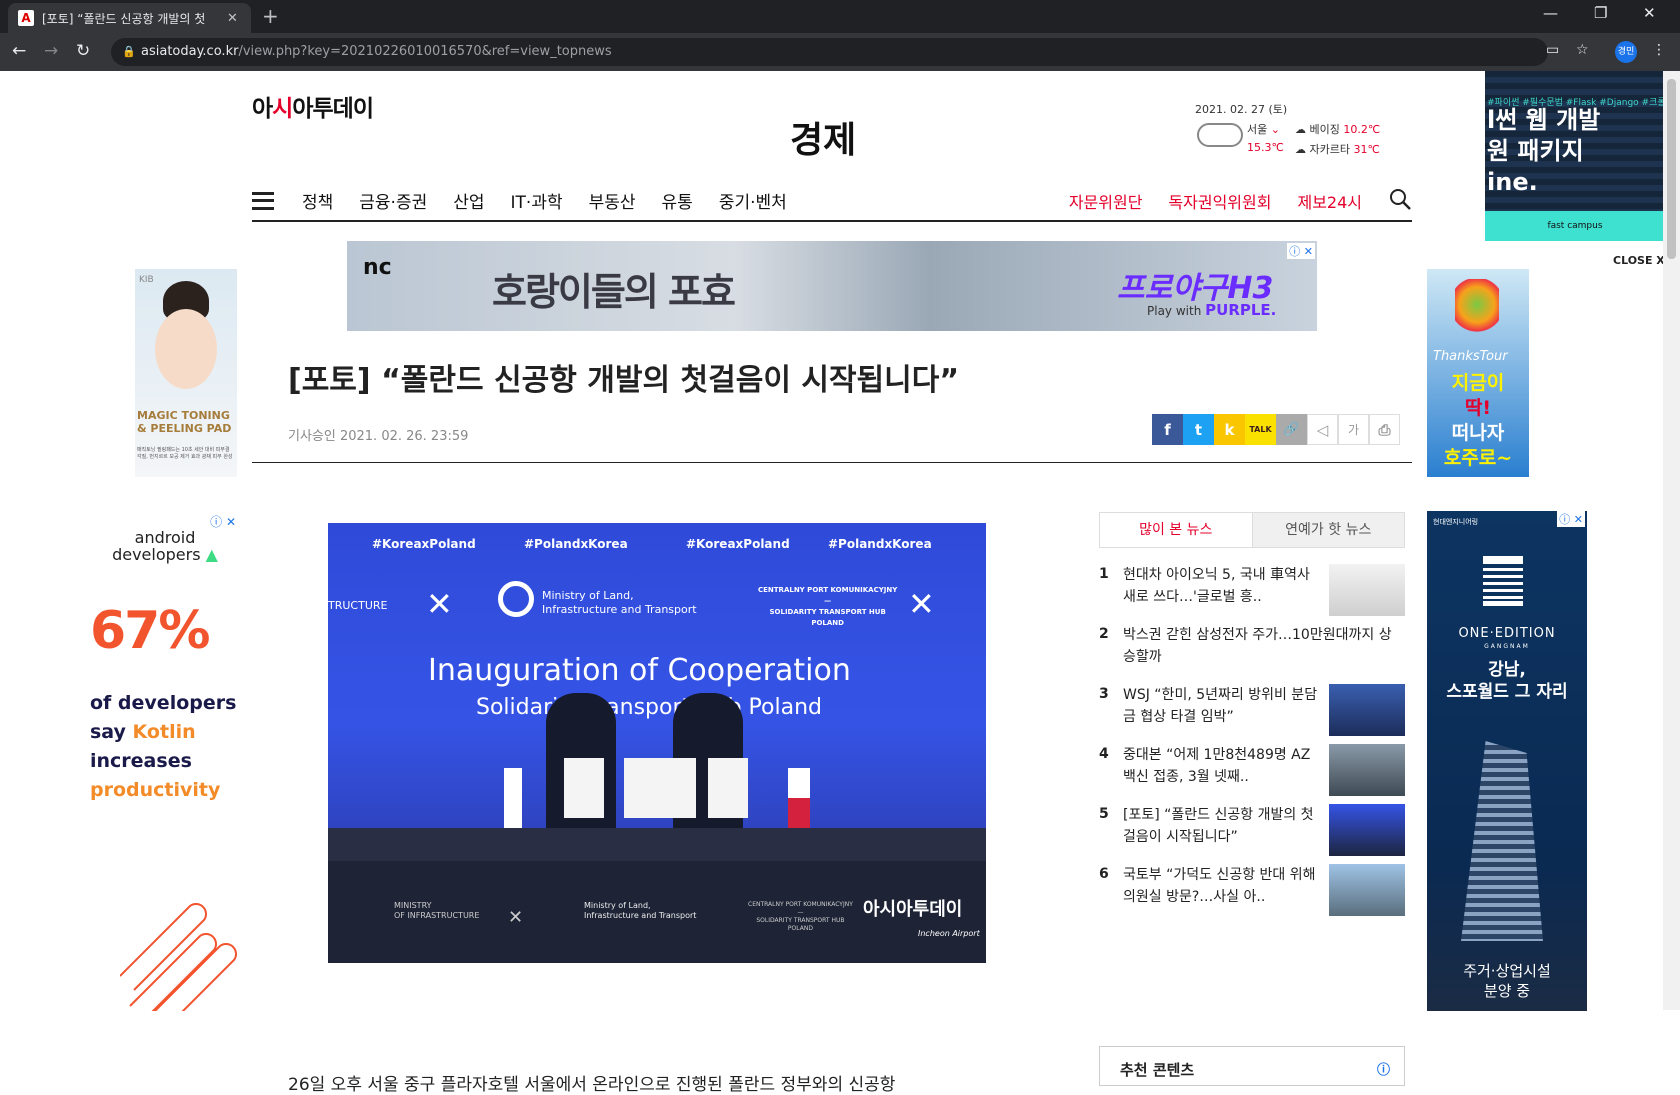 Image resolution: width=1680 pixels, height=1095 pixels. I want to click on share-toolbar: f t k TALK 🔗 ◁ 가 ⎙, so click(1276, 429).